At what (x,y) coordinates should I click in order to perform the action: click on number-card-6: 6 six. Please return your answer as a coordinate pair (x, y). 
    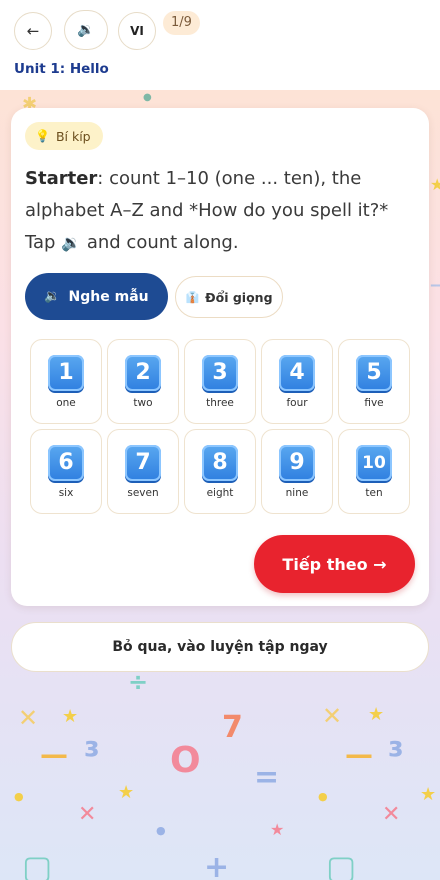
    Looking at the image, I should click on (66, 471).